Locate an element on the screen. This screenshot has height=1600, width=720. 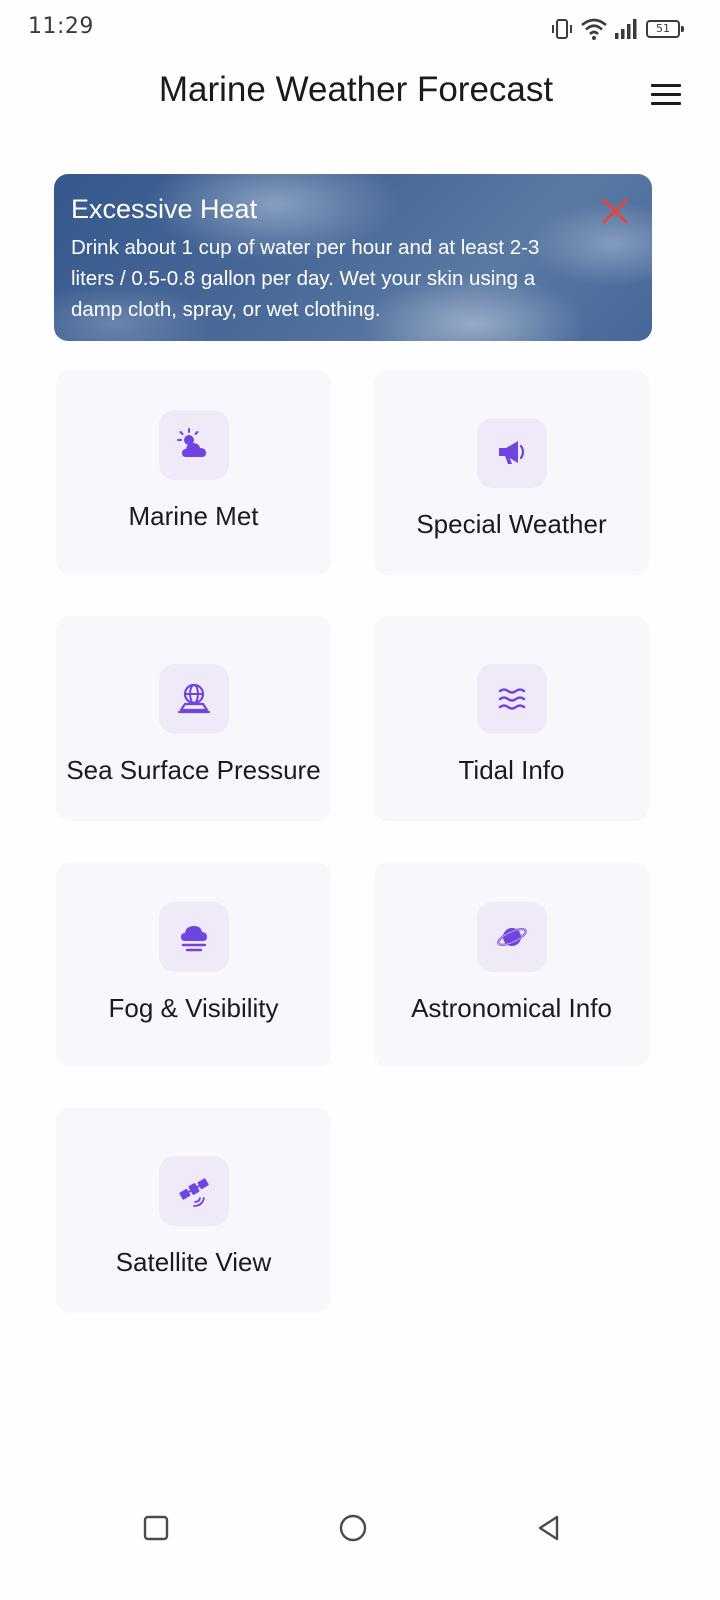
page-title: Marine Weather Forecast is located at coordinates (356, 89).